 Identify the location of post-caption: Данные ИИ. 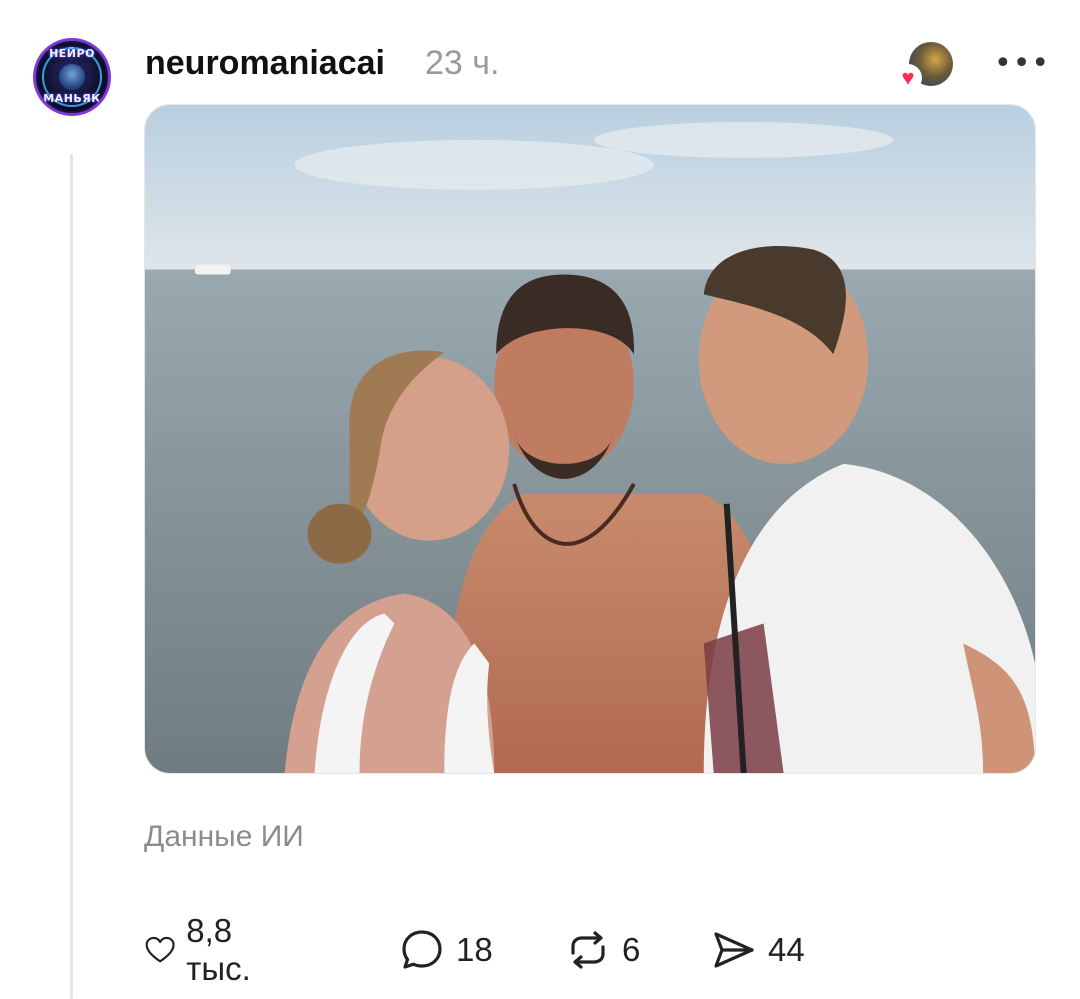
(224, 836).